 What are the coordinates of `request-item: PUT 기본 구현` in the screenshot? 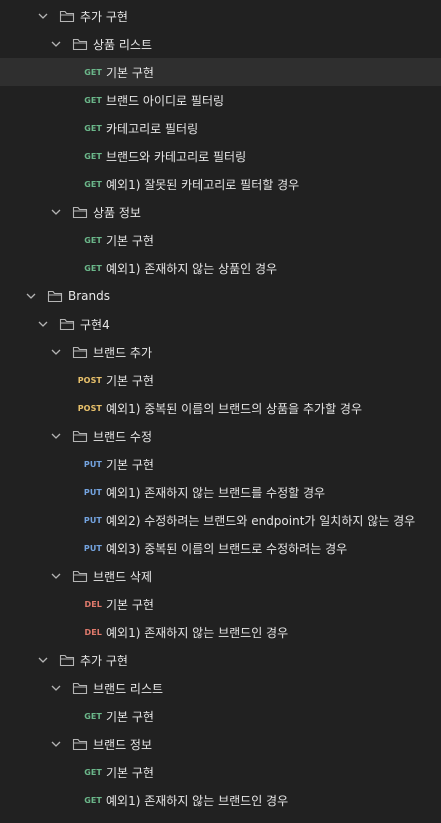 It's located at (220, 464).